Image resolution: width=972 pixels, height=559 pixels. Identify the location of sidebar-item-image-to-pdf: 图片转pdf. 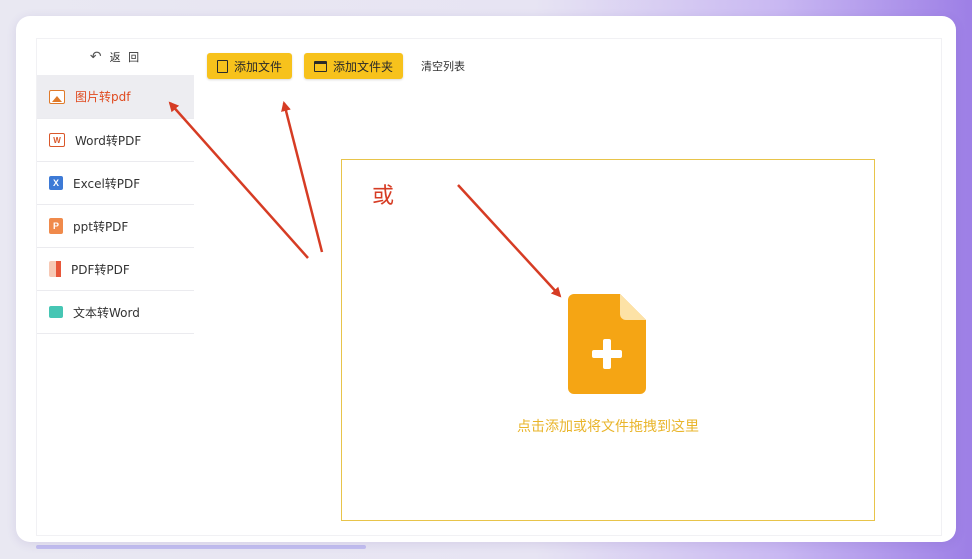
(115, 97).